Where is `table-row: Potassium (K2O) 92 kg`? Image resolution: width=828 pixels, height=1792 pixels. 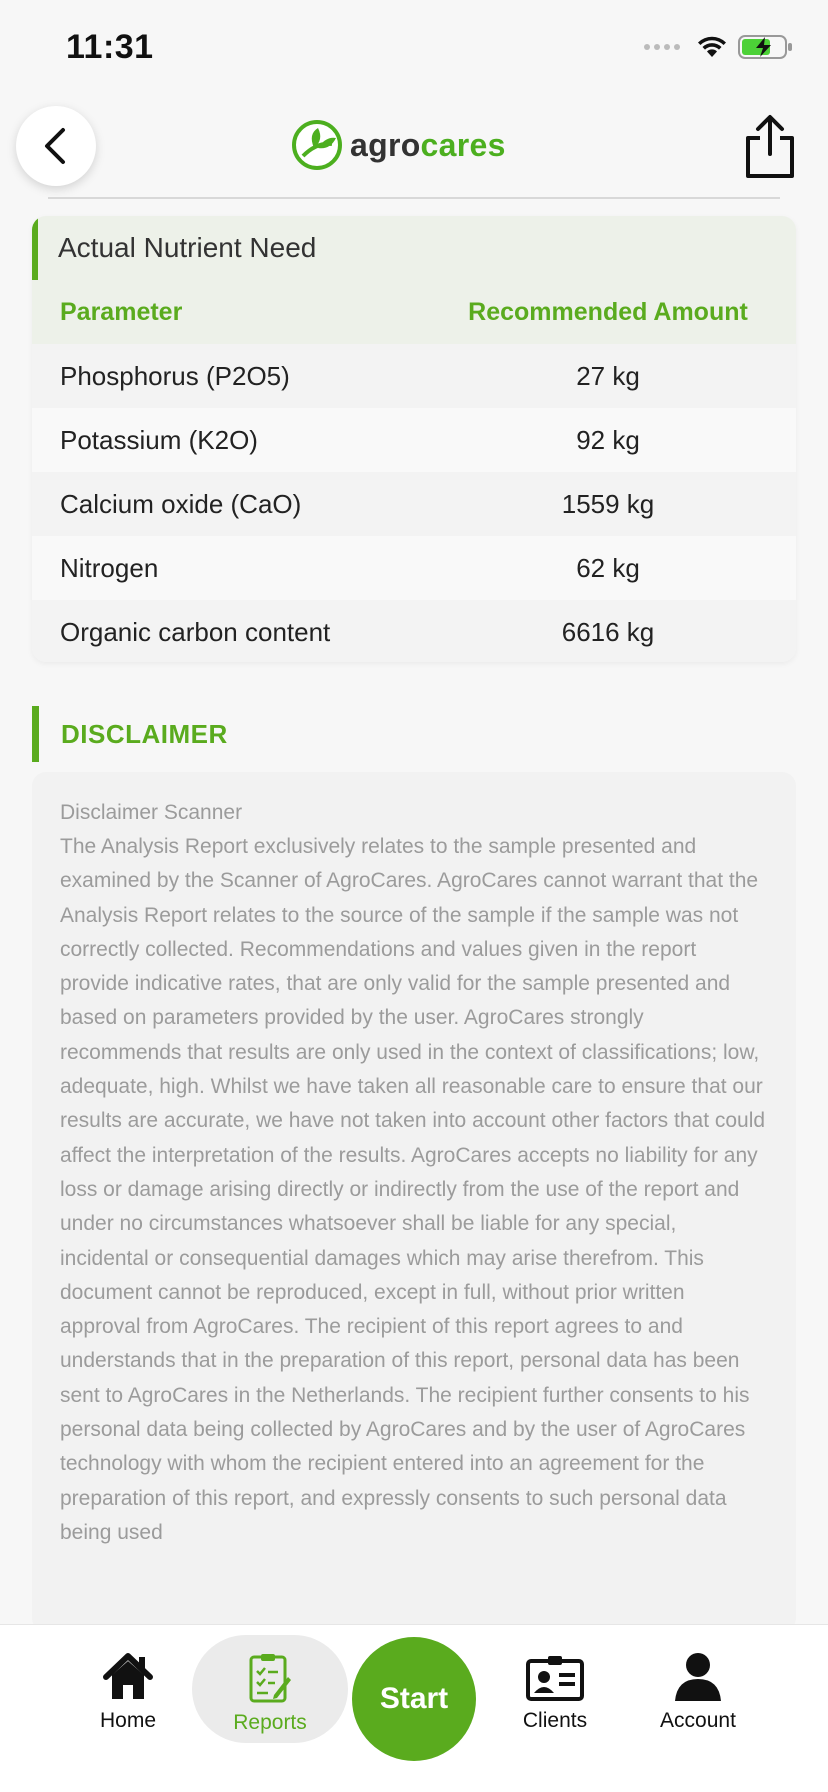 table-row: Potassium (K2O) 92 kg is located at coordinates (414, 440).